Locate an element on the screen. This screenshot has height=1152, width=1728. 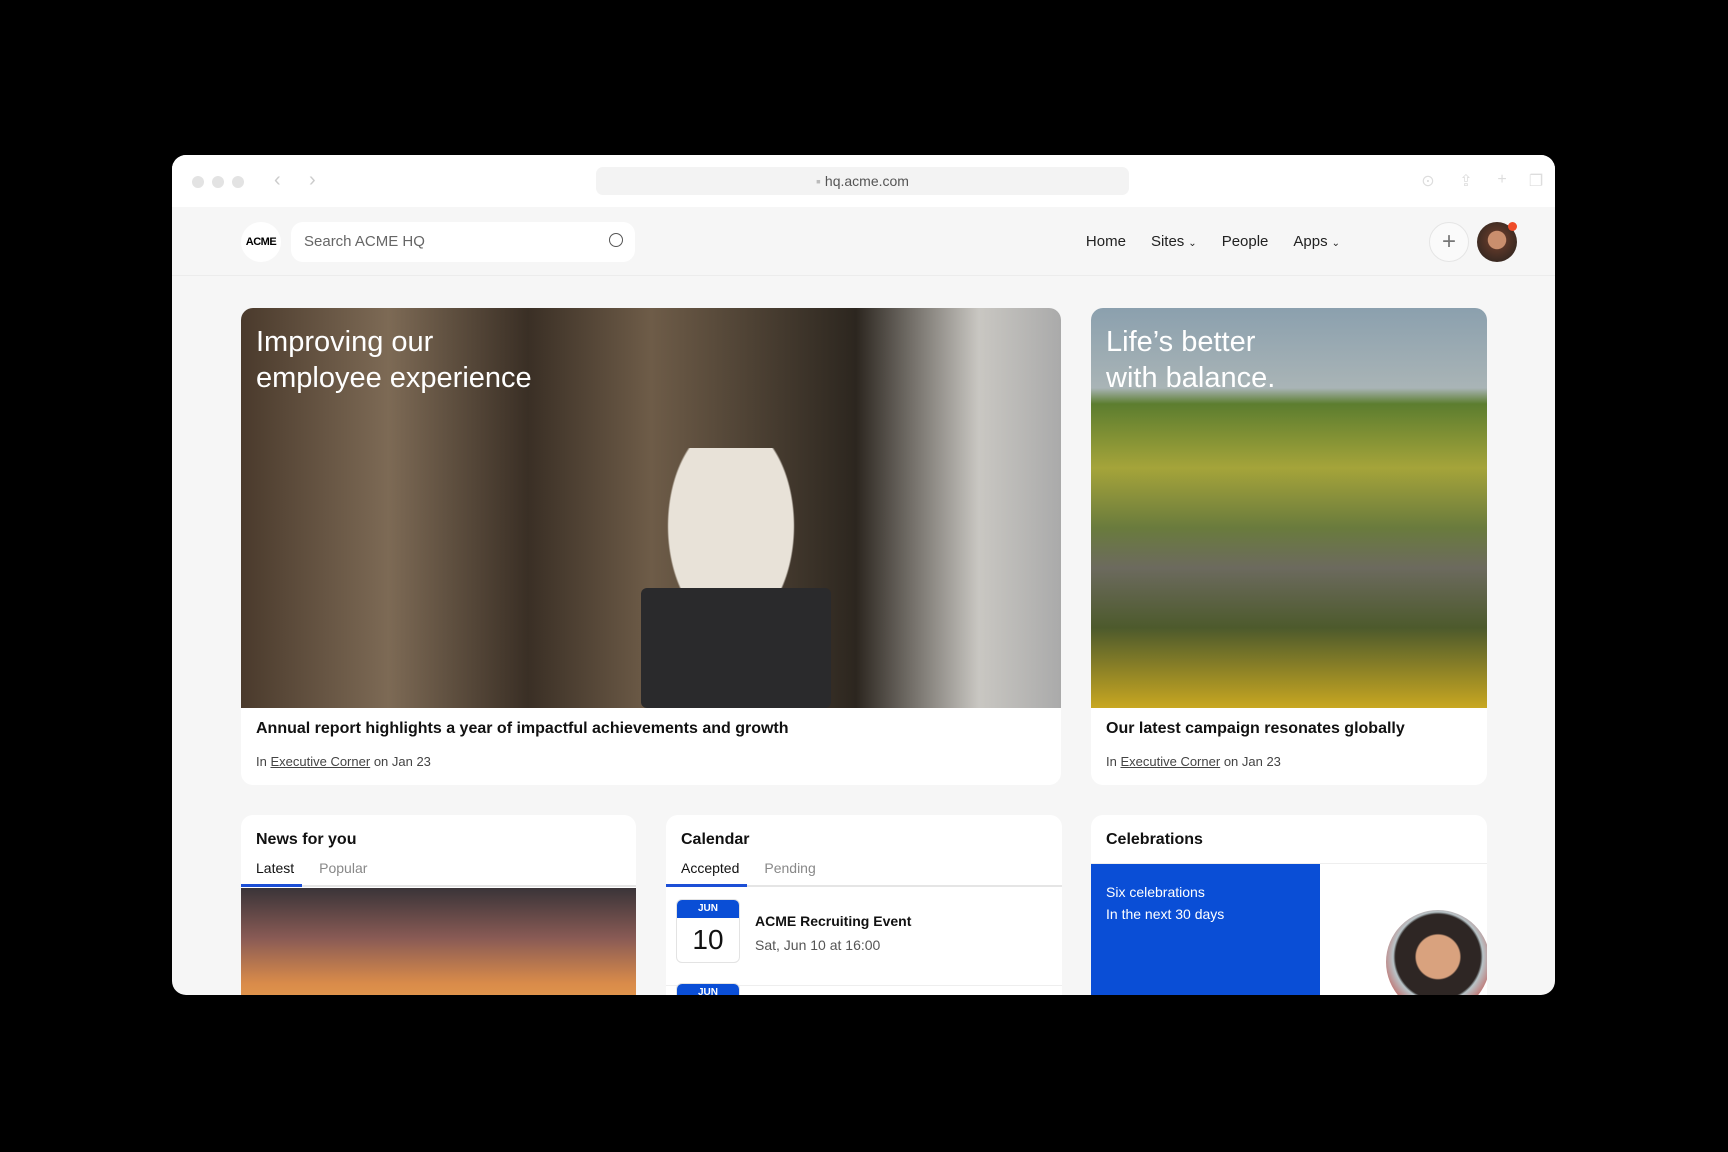
news-image is located at coordinates (438, 941).